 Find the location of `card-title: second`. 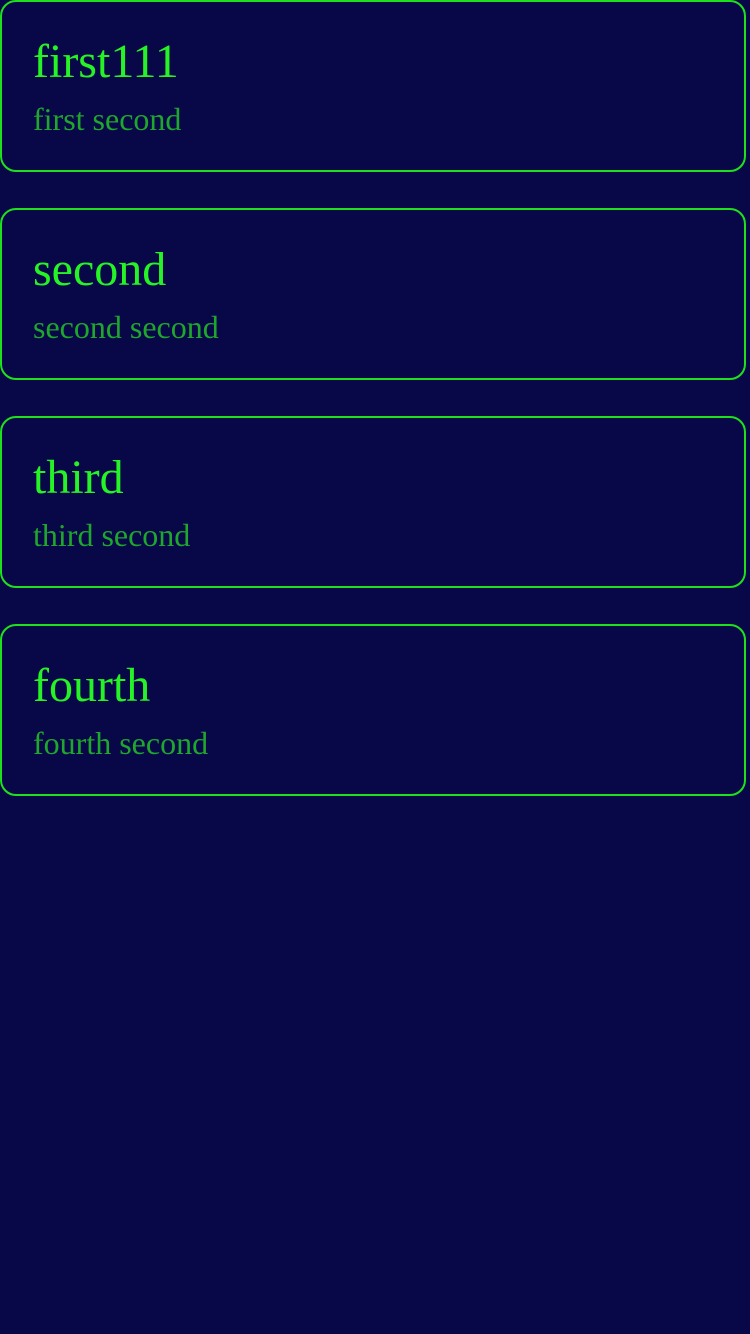

card-title: second is located at coordinates (100, 269).